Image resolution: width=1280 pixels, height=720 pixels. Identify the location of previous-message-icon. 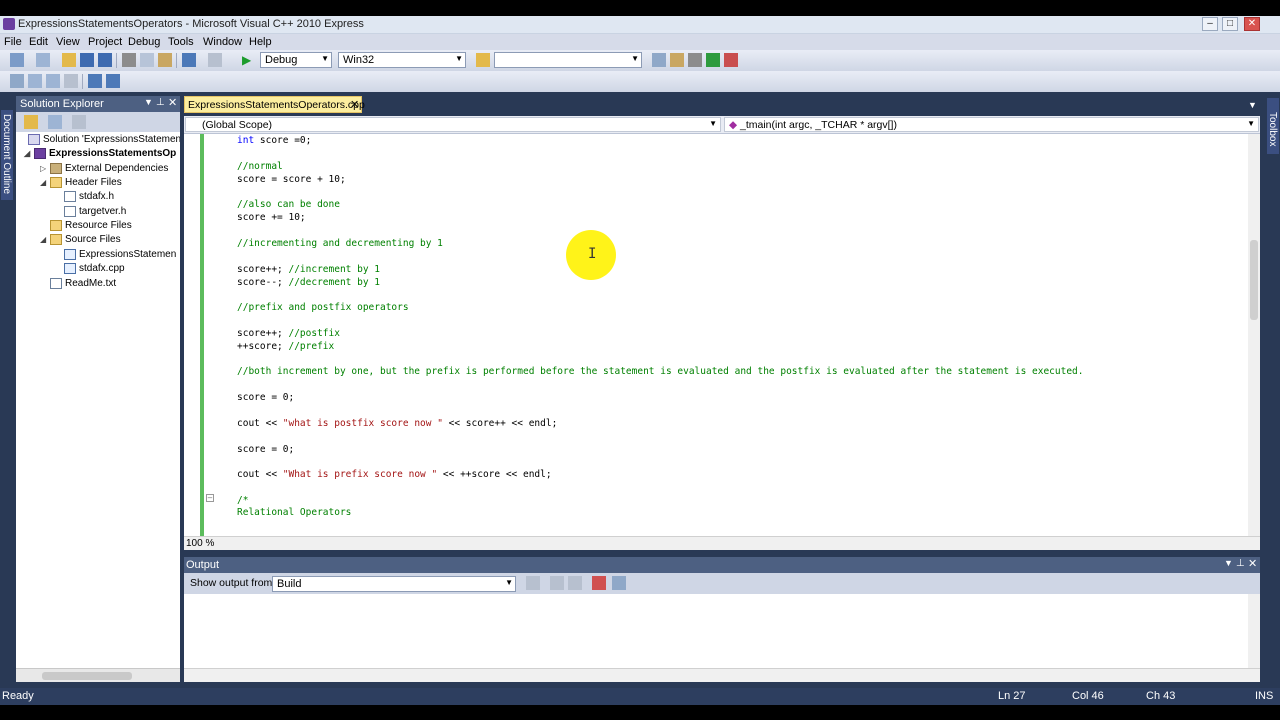
(557, 583).